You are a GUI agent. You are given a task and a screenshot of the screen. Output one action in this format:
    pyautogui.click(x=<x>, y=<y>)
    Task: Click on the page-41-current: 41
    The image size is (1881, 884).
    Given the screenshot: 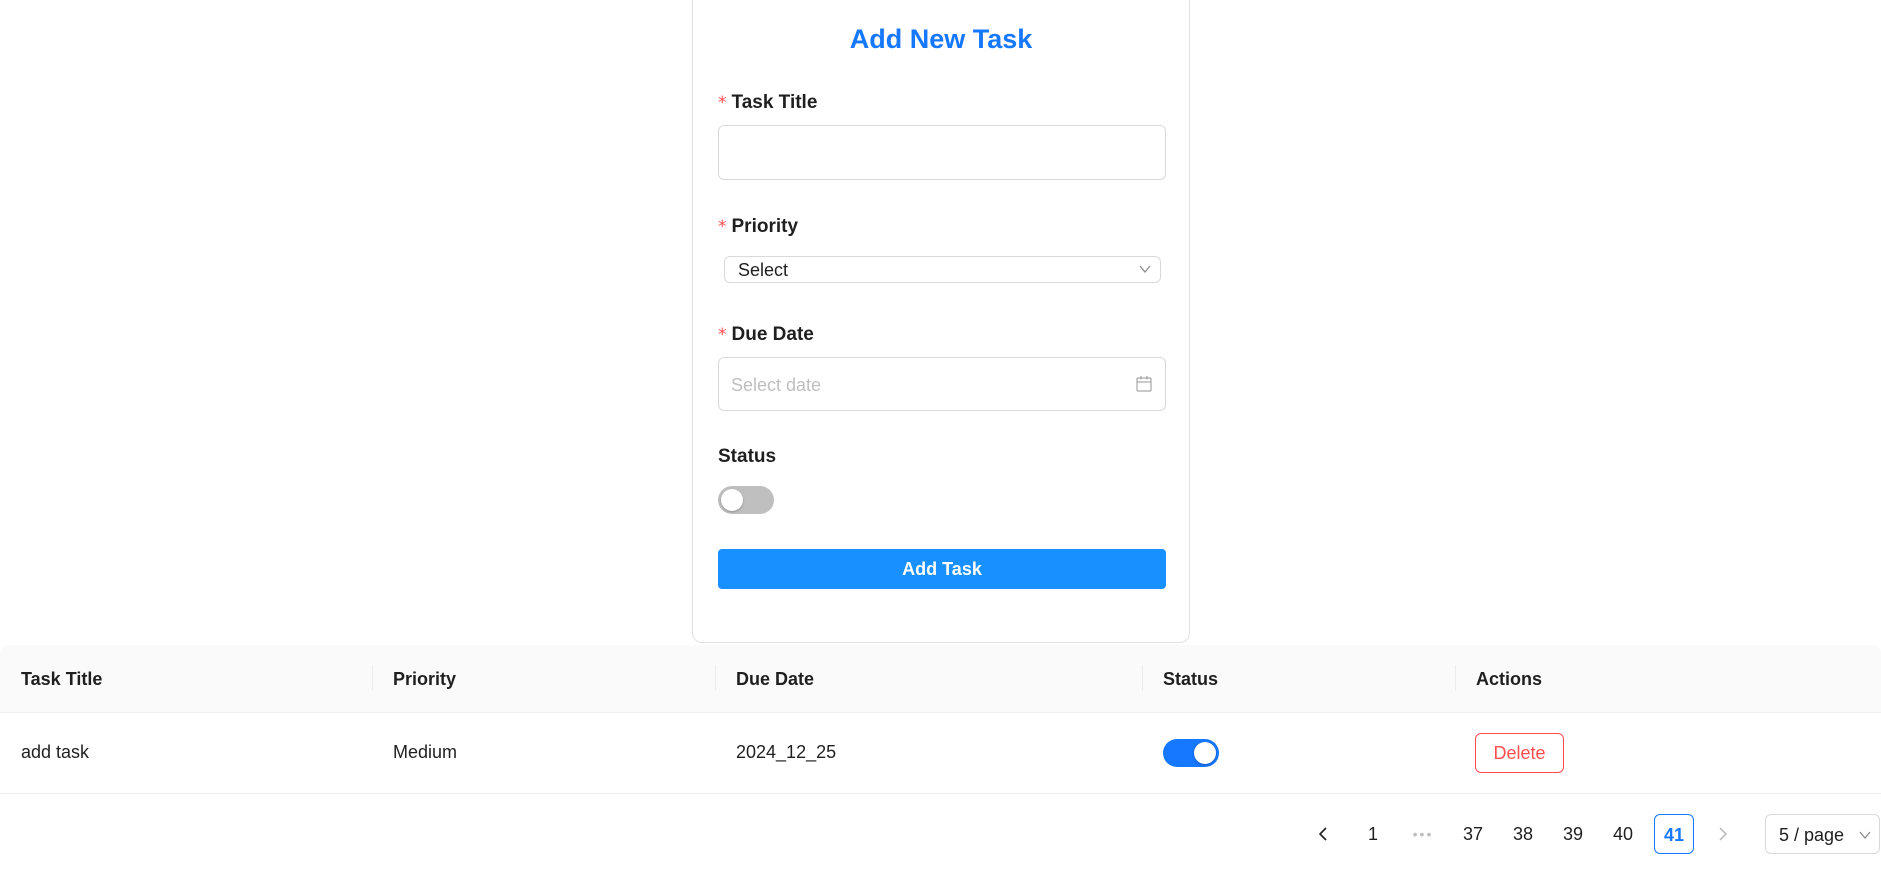 What is the action you would take?
    pyautogui.click(x=1674, y=834)
    